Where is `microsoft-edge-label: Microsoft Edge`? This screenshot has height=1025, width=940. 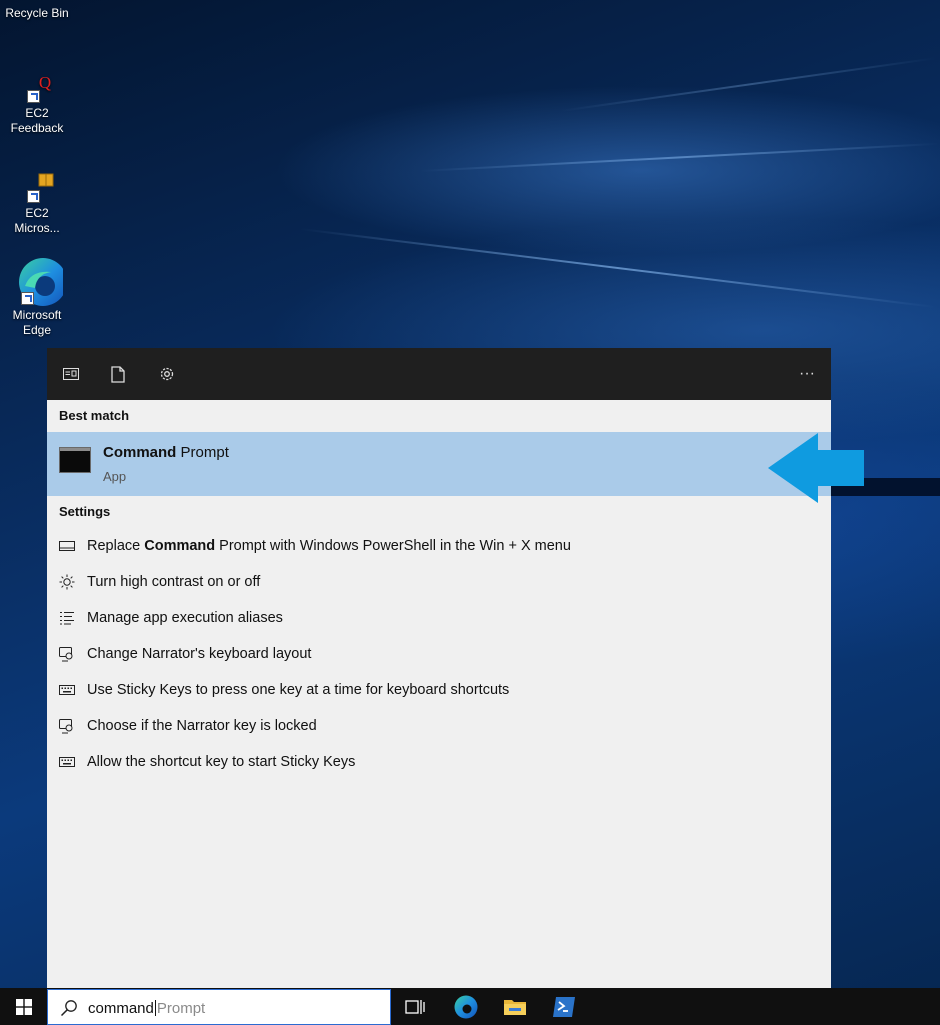 microsoft-edge-label: Microsoft Edge is located at coordinates (37, 322).